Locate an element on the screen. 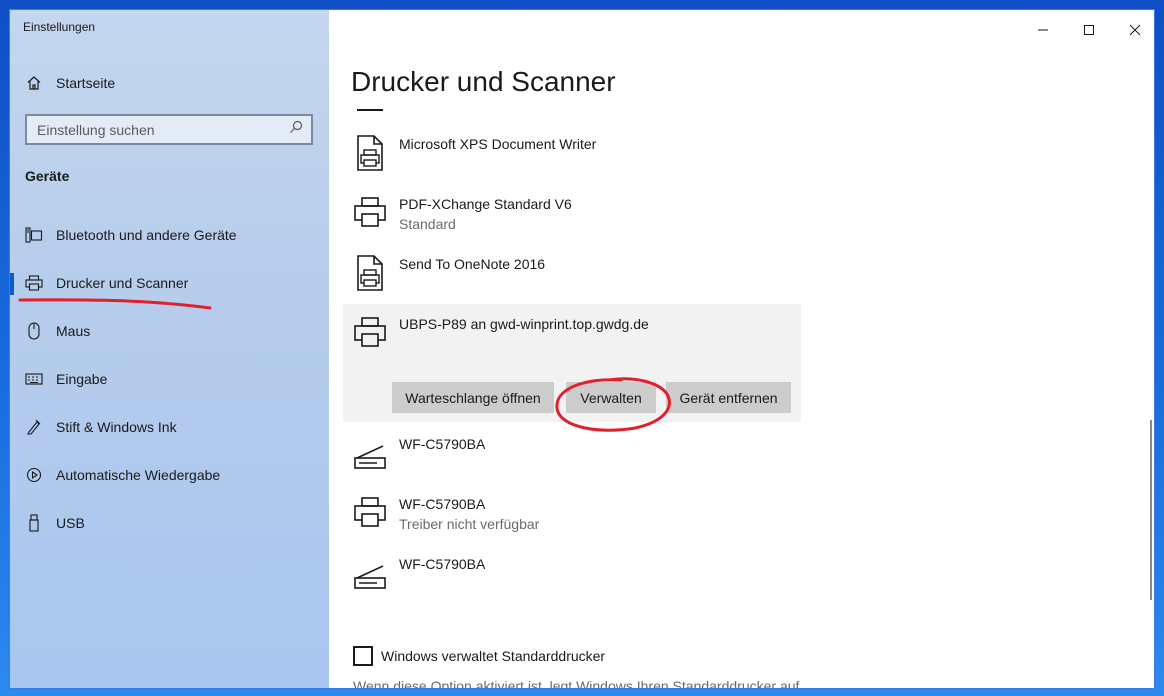  checkbox-label: Windows verwaltet Standarddrucker is located at coordinates (493, 656).